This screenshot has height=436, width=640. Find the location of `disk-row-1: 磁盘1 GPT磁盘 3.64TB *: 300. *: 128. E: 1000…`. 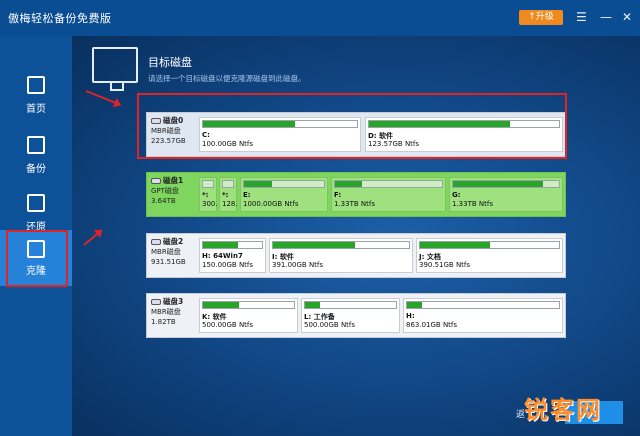

disk-row-1: 磁盘1 GPT磁盘 3.64TB *: 300. *: 128. E: 1000… is located at coordinates (356, 194).